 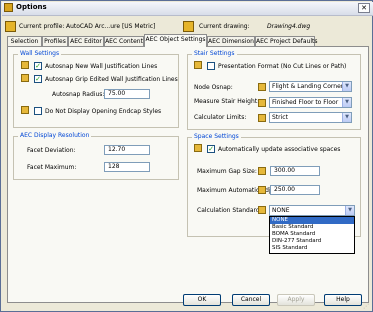 I want to click on autosnap-new-wall-checkbox: ✓, so click(x=38, y=66).